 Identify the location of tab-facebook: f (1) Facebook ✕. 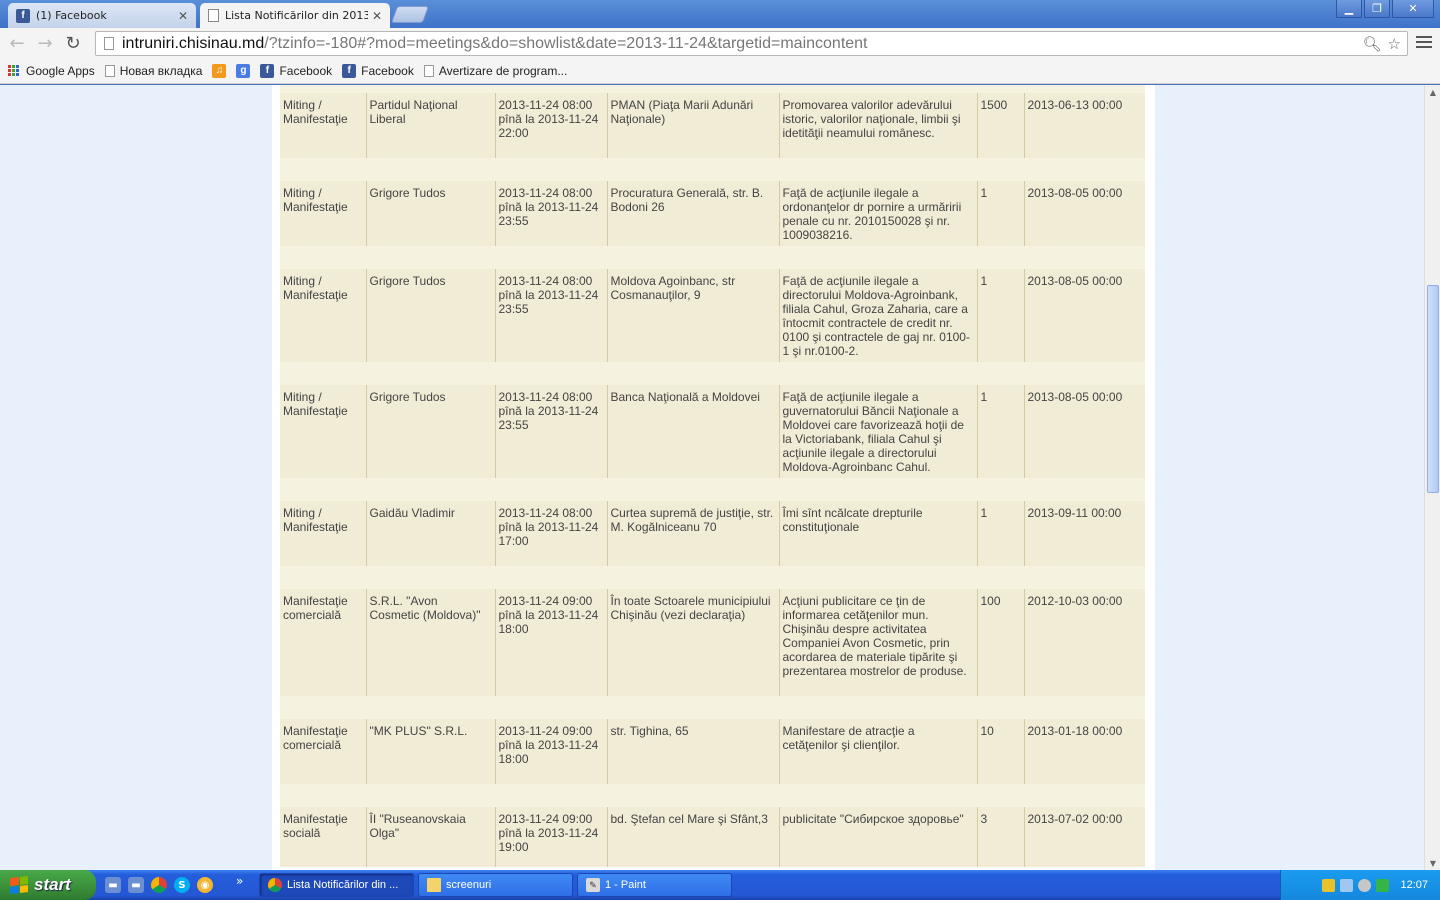
(102, 15).